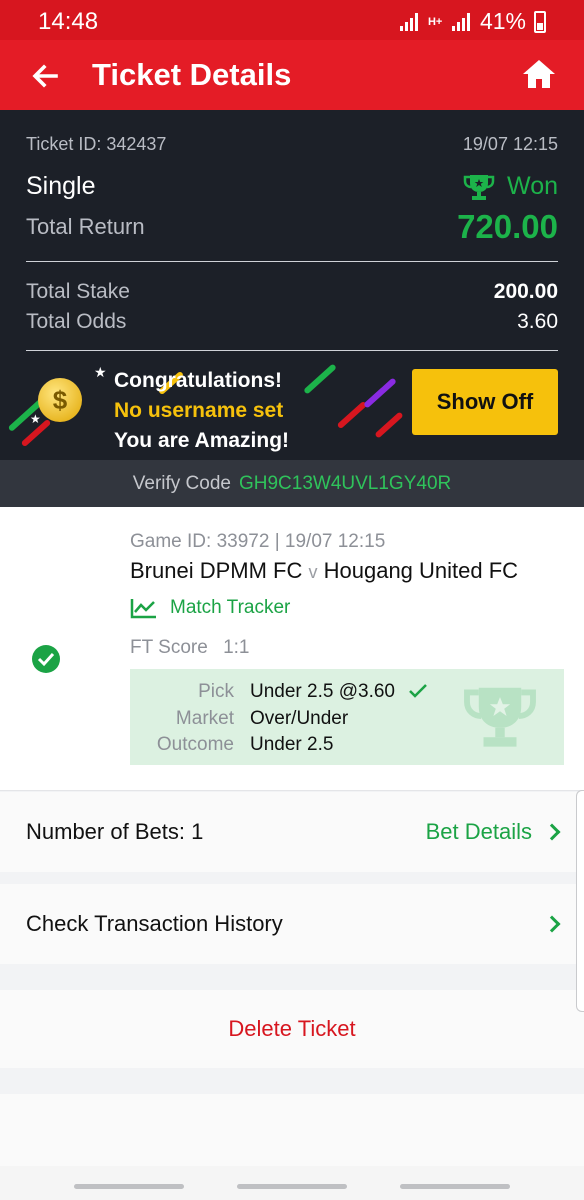  I want to click on delete-ticket-button: Delete Ticket, so click(292, 1029).